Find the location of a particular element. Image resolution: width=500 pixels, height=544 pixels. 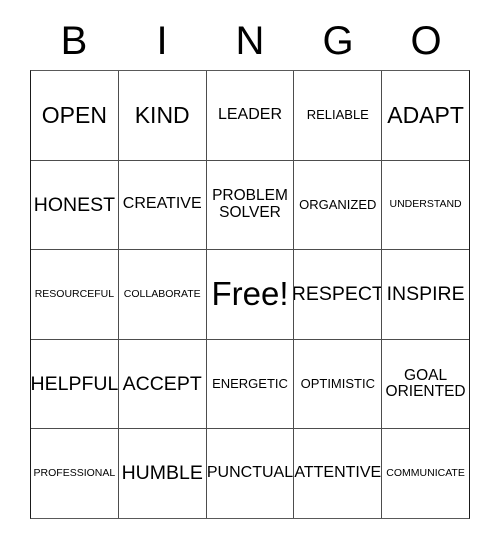

bingo-cell-b1: OPEN is located at coordinates (74, 115).